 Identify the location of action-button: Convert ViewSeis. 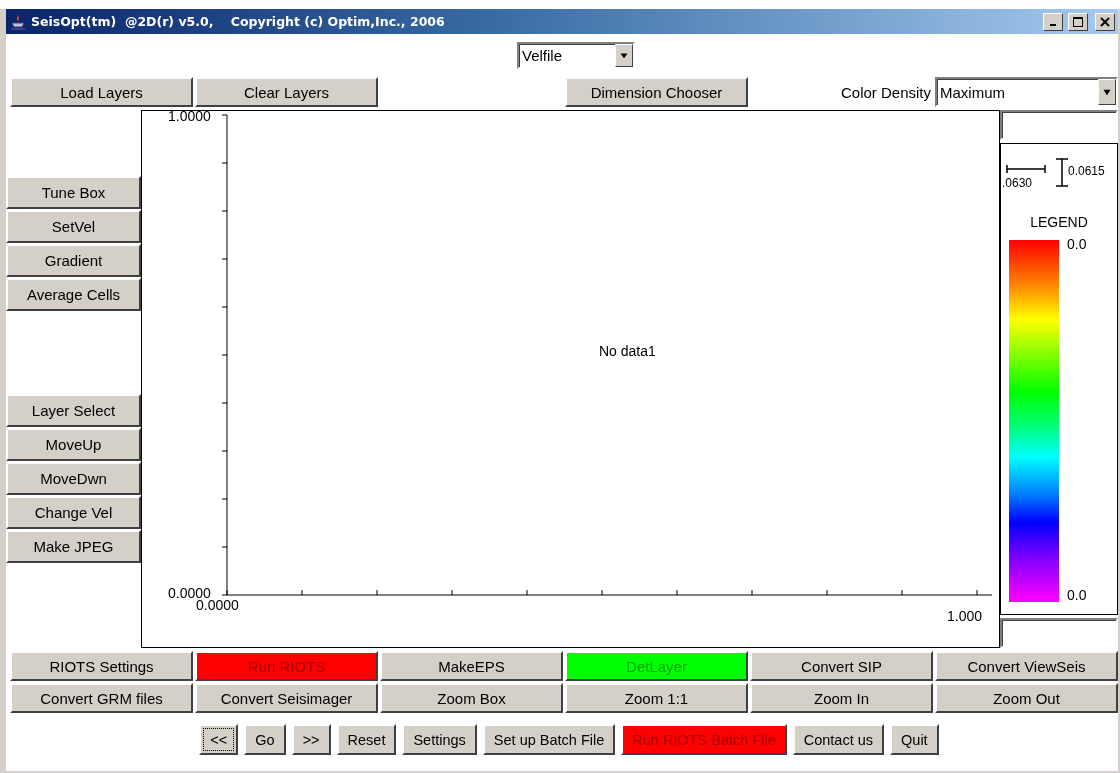
(1026, 666).